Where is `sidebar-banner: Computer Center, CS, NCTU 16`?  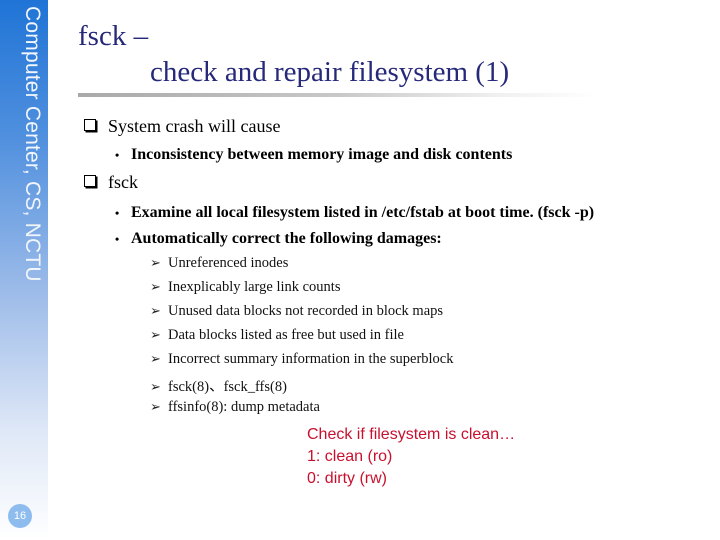 sidebar-banner: Computer Center, CS, NCTU 16 is located at coordinates (24, 270).